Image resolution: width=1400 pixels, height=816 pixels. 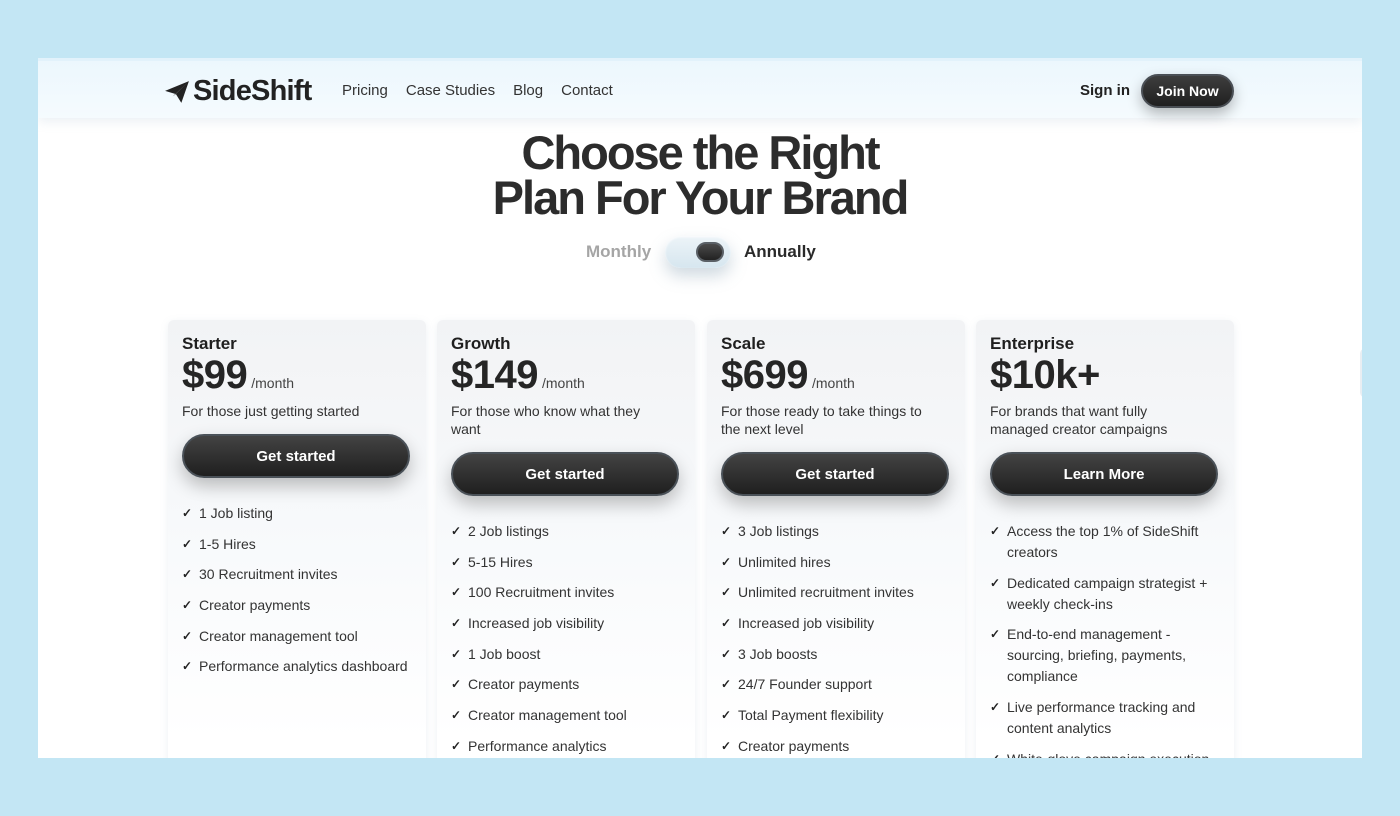 I want to click on plan-name: Enterprise, so click(x=1032, y=343).